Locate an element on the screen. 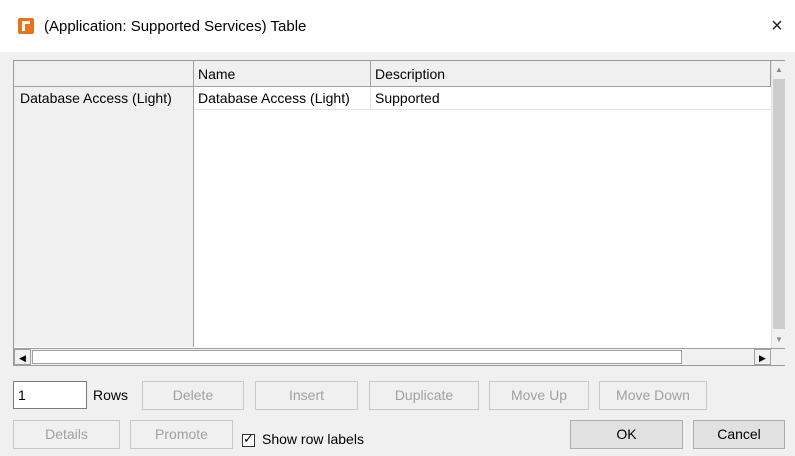 This screenshot has height=456, width=795. scroll-left-arrow-icon: ◀ is located at coordinates (22, 357).